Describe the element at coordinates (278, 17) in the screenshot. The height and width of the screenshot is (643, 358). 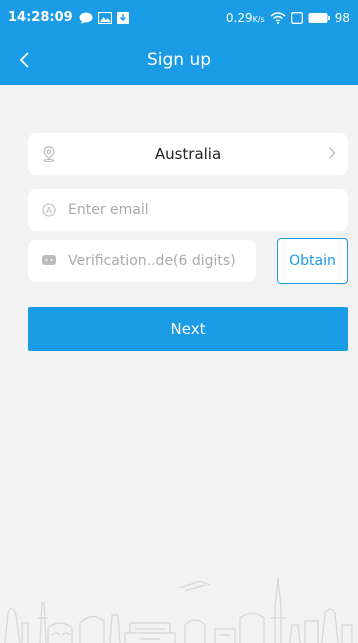
I see `wifi-icon` at that location.